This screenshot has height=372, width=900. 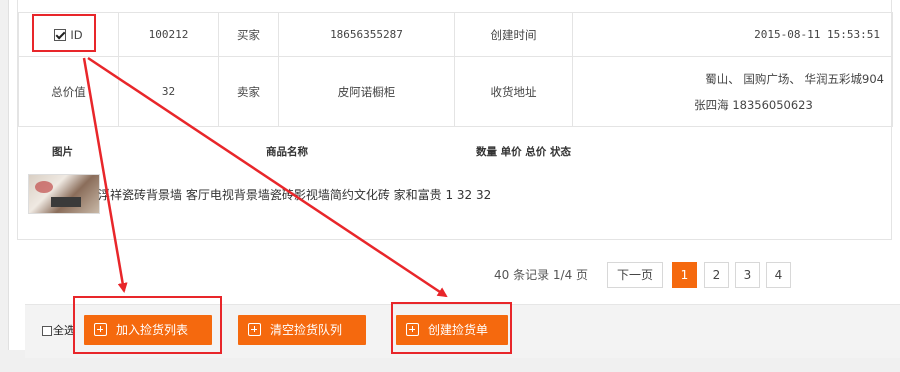 What do you see at coordinates (105, 175) in the screenshot?
I see `arrow-to-add-button` at bounding box center [105, 175].